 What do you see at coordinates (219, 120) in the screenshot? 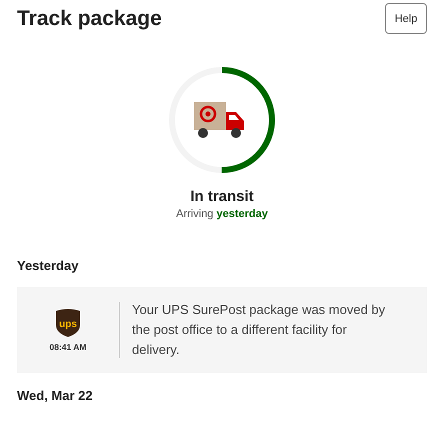
I see `delivery-truck-icon` at bounding box center [219, 120].